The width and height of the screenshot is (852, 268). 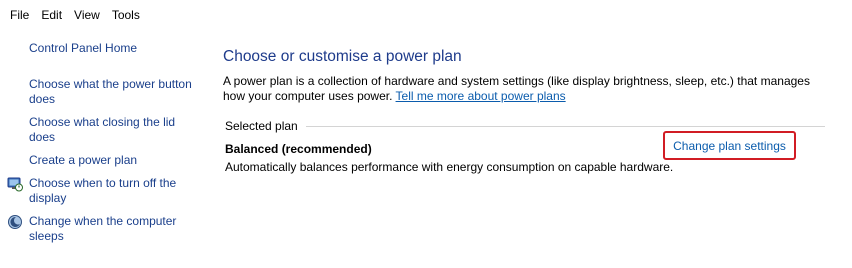 I want to click on menu-tools: Tools, so click(x=126, y=15).